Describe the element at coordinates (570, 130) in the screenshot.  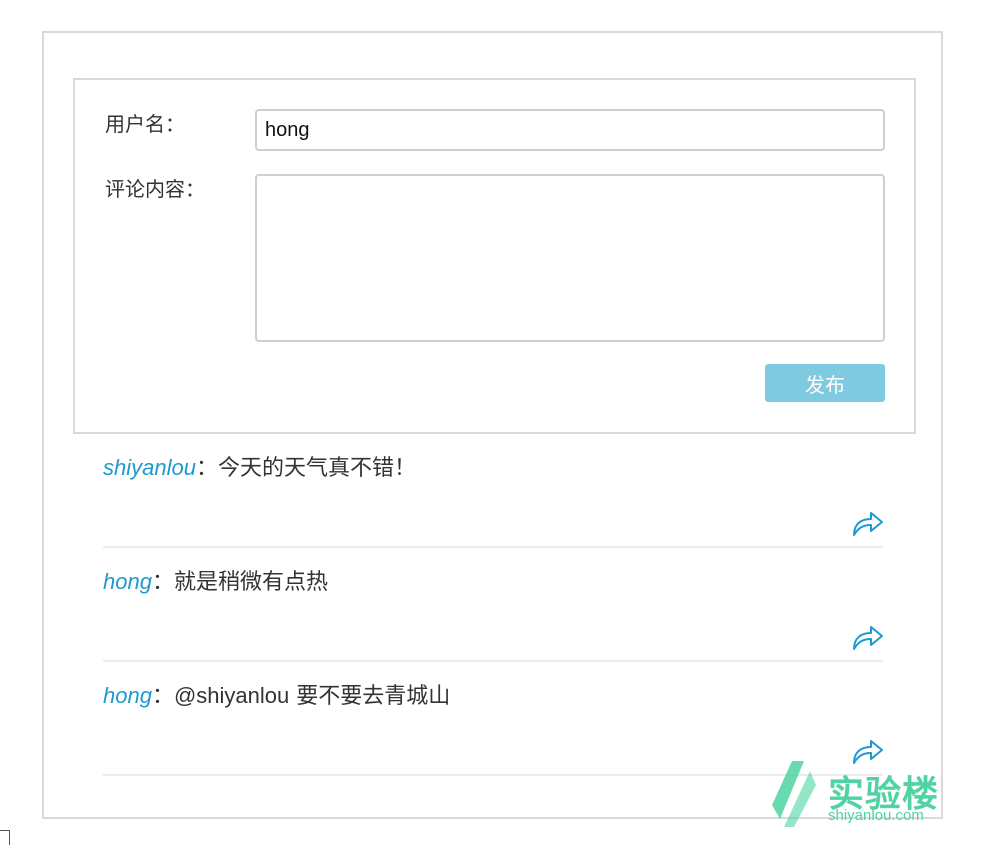
I see `username-input` at that location.